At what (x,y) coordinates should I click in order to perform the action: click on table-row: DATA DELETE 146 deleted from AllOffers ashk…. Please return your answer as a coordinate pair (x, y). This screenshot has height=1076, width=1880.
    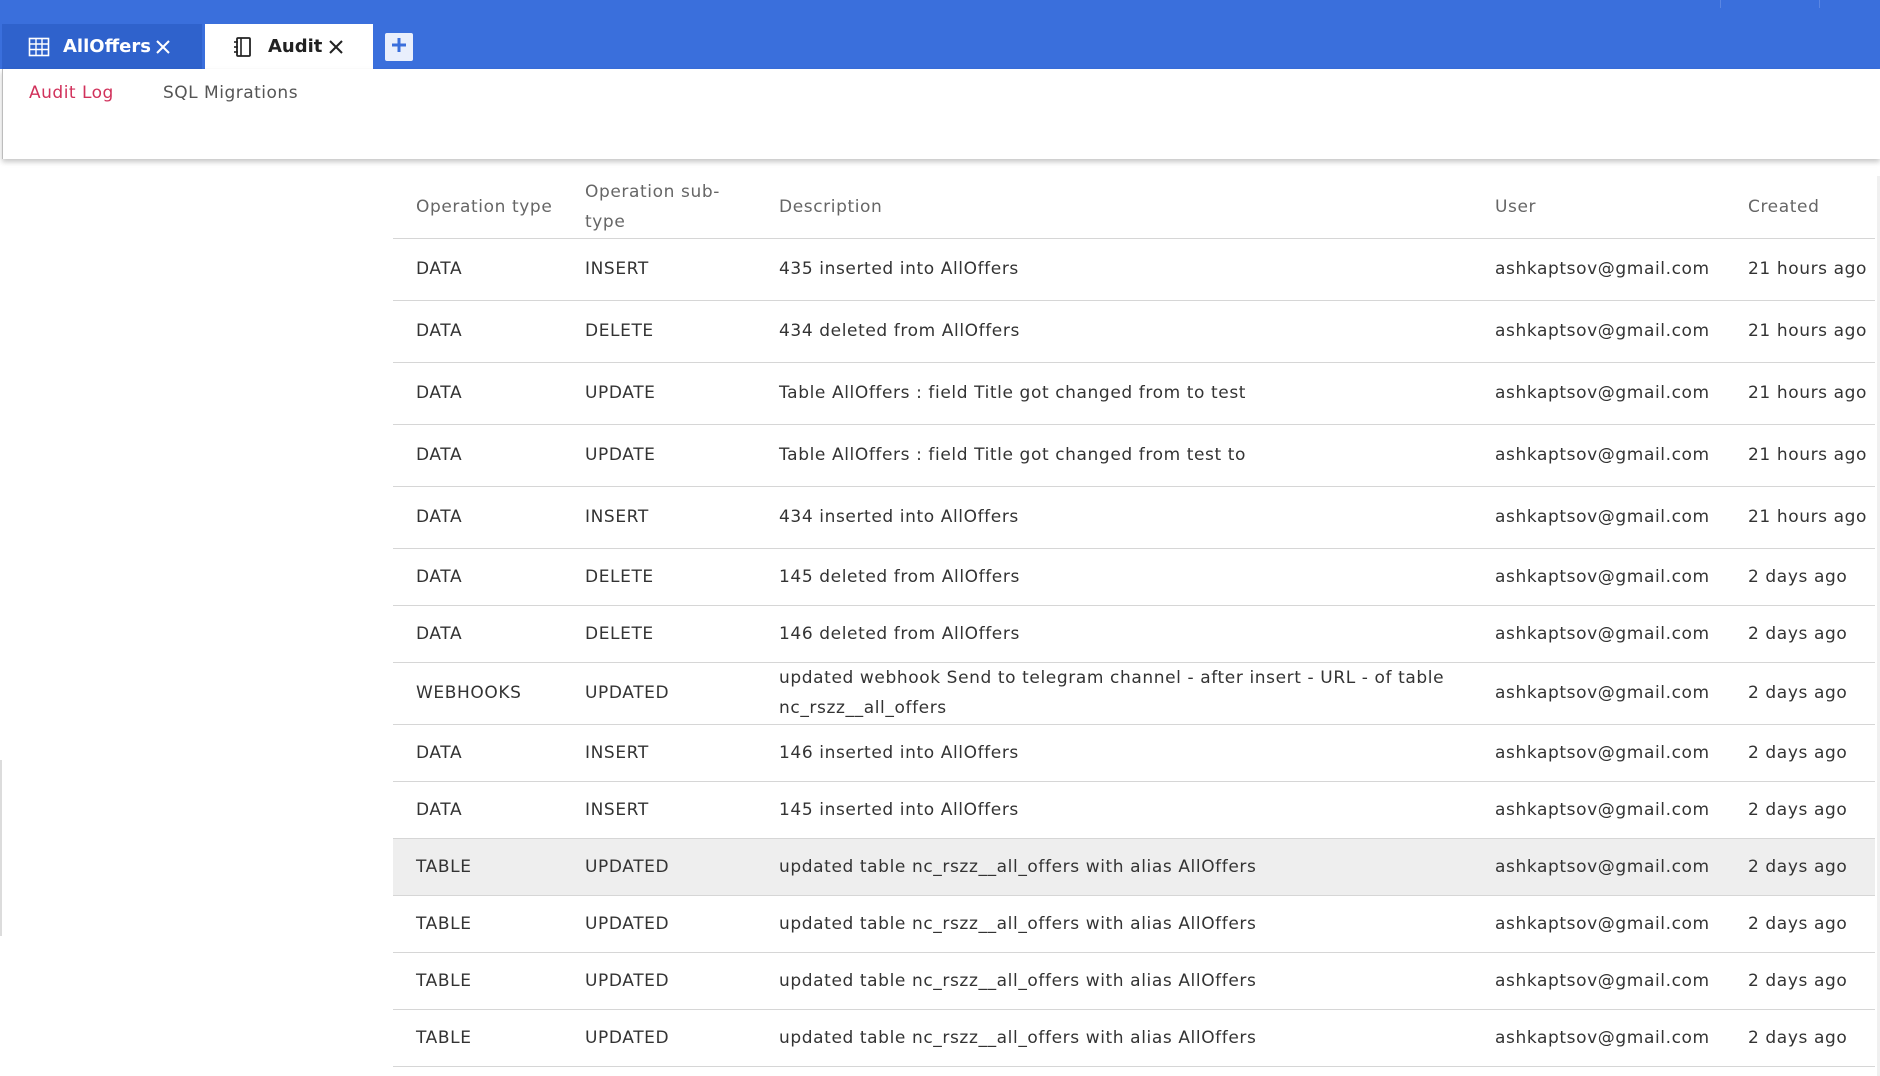
    Looking at the image, I should click on (1134, 634).